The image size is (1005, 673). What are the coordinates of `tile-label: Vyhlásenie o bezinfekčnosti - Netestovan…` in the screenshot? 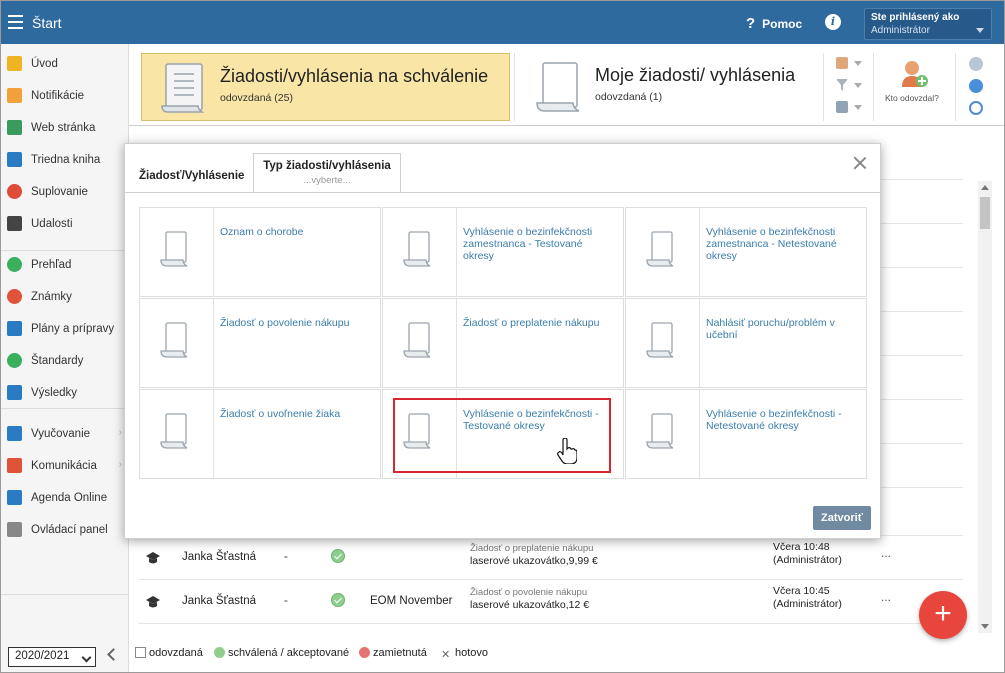 It's located at (774, 420).